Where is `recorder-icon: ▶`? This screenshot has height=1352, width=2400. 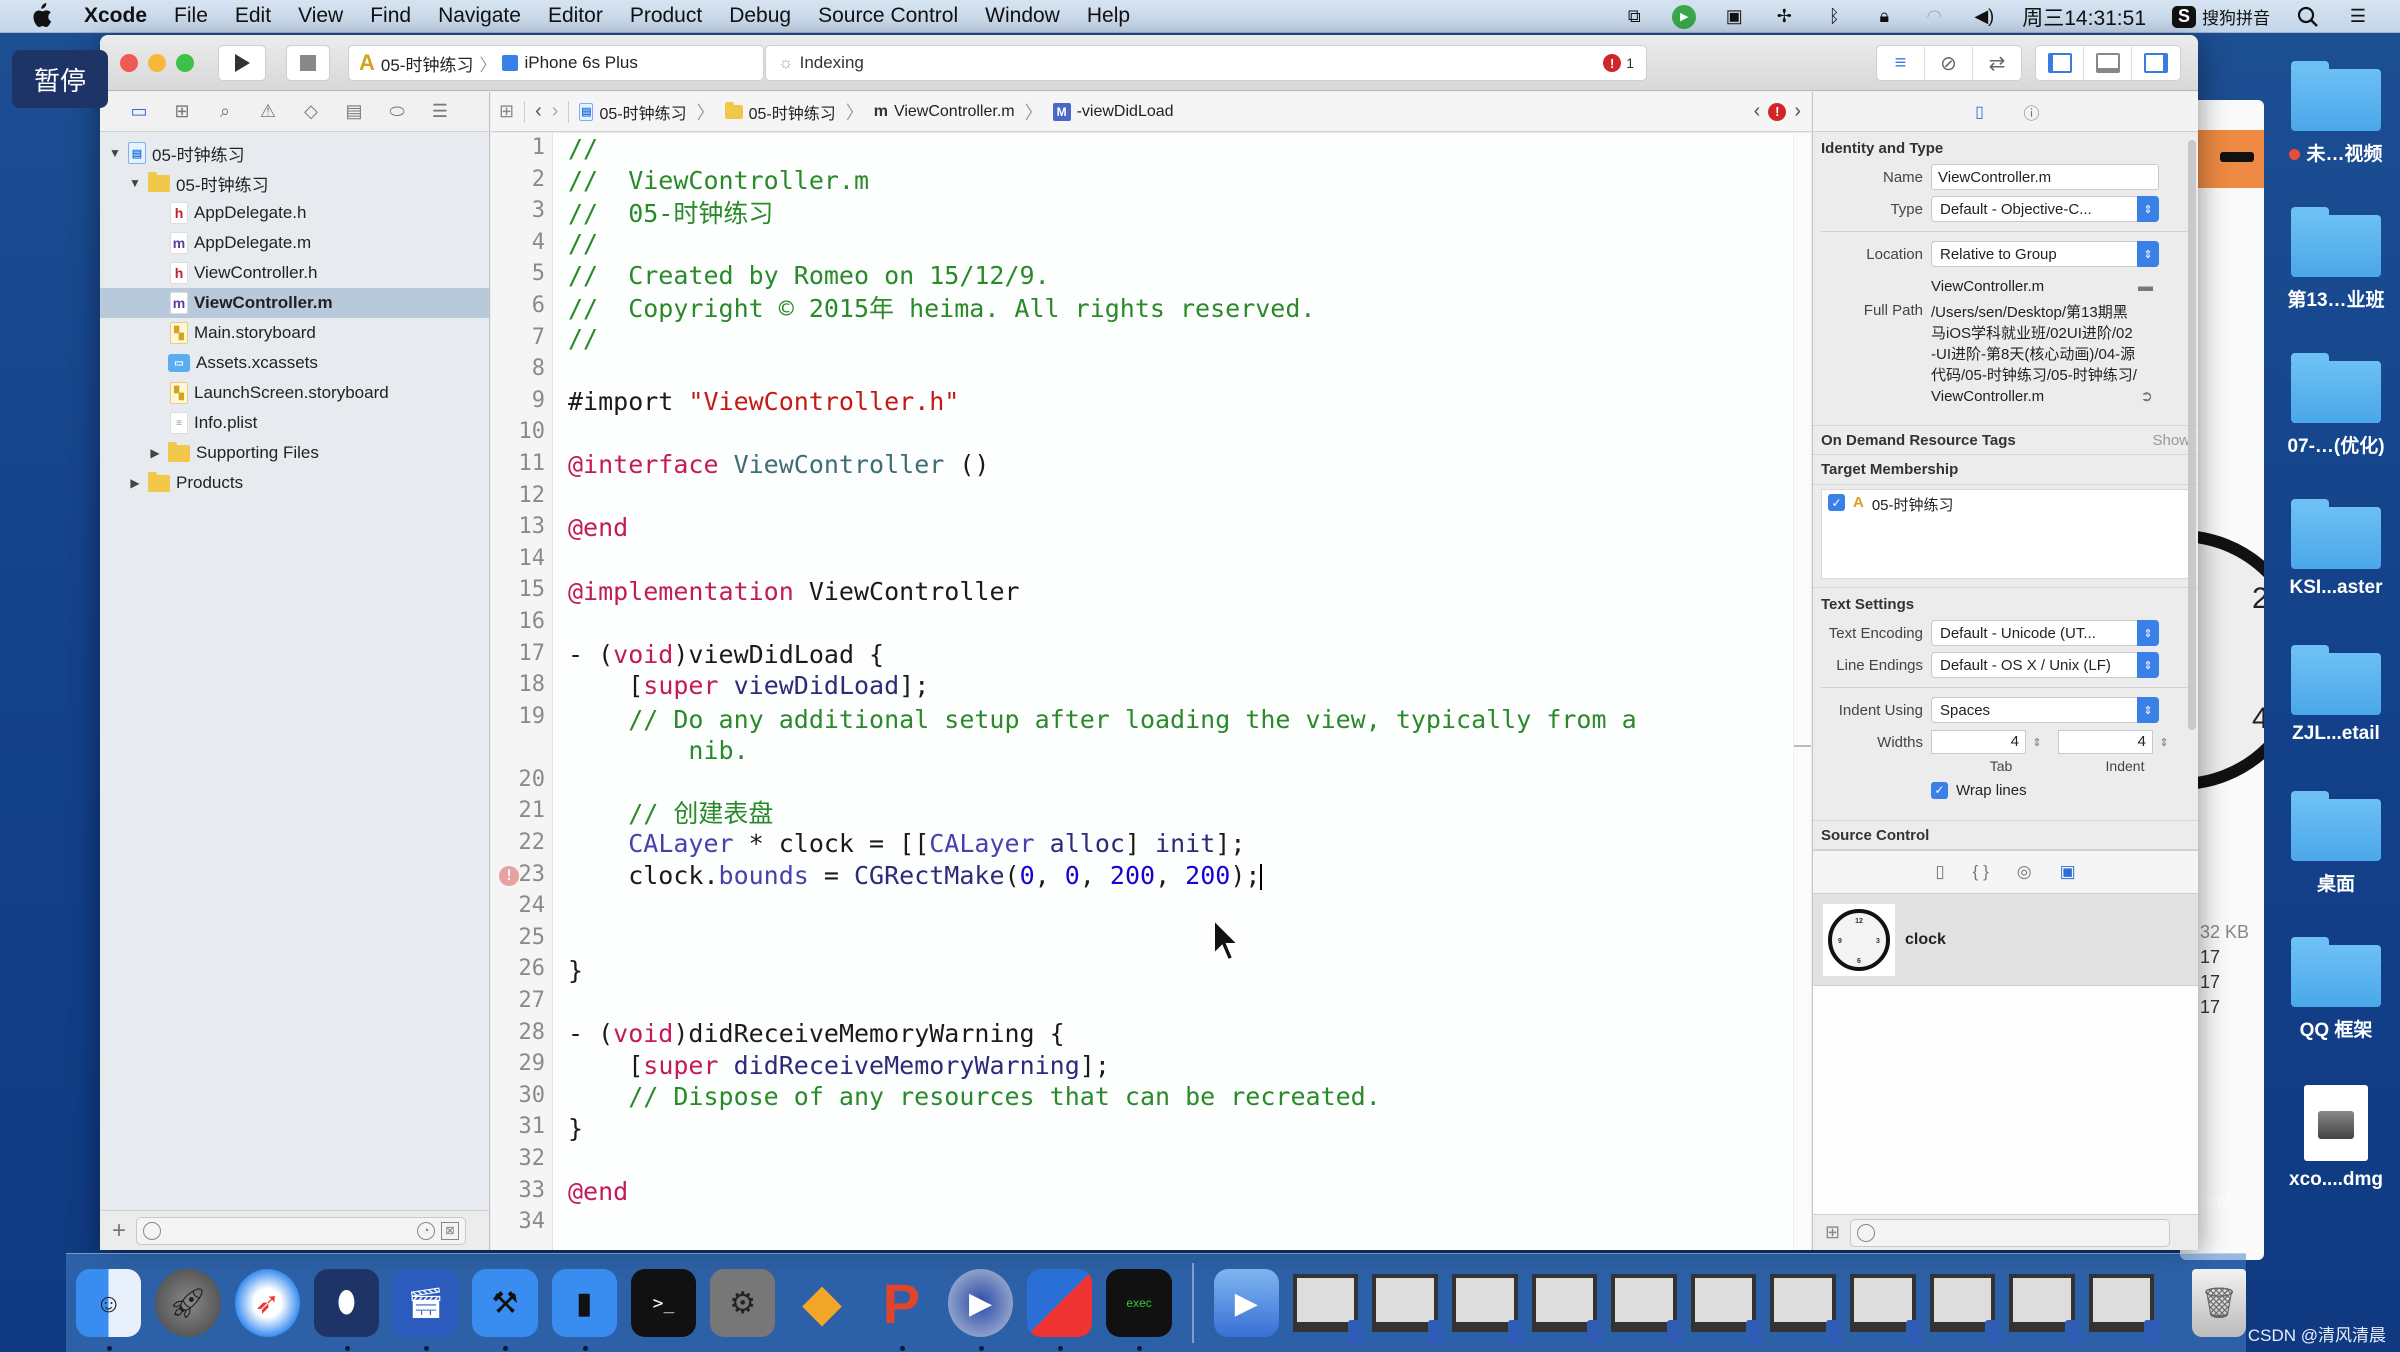 recorder-icon: ▶ is located at coordinates (1684, 16).